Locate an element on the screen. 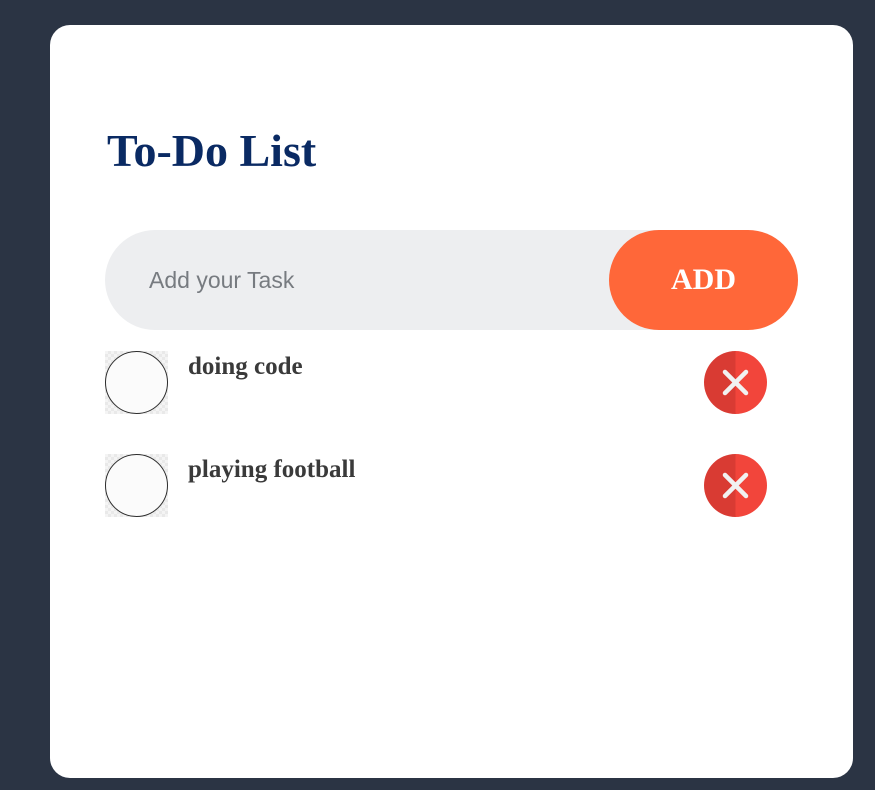 The image size is (875, 790). task-text: doing code is located at coordinates (245, 366).